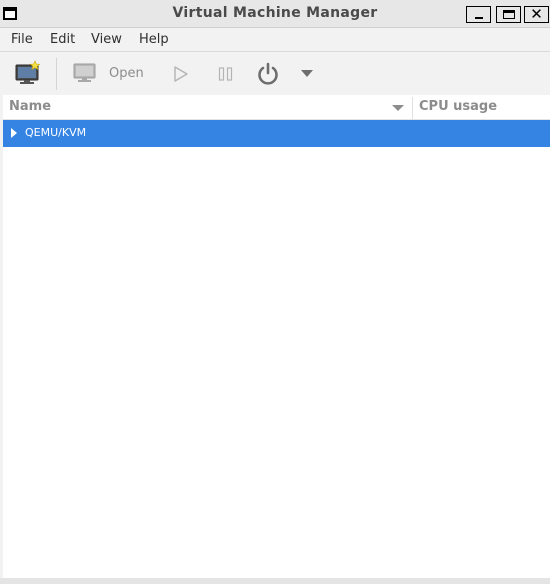  I want to click on maximize-button, so click(508, 14).